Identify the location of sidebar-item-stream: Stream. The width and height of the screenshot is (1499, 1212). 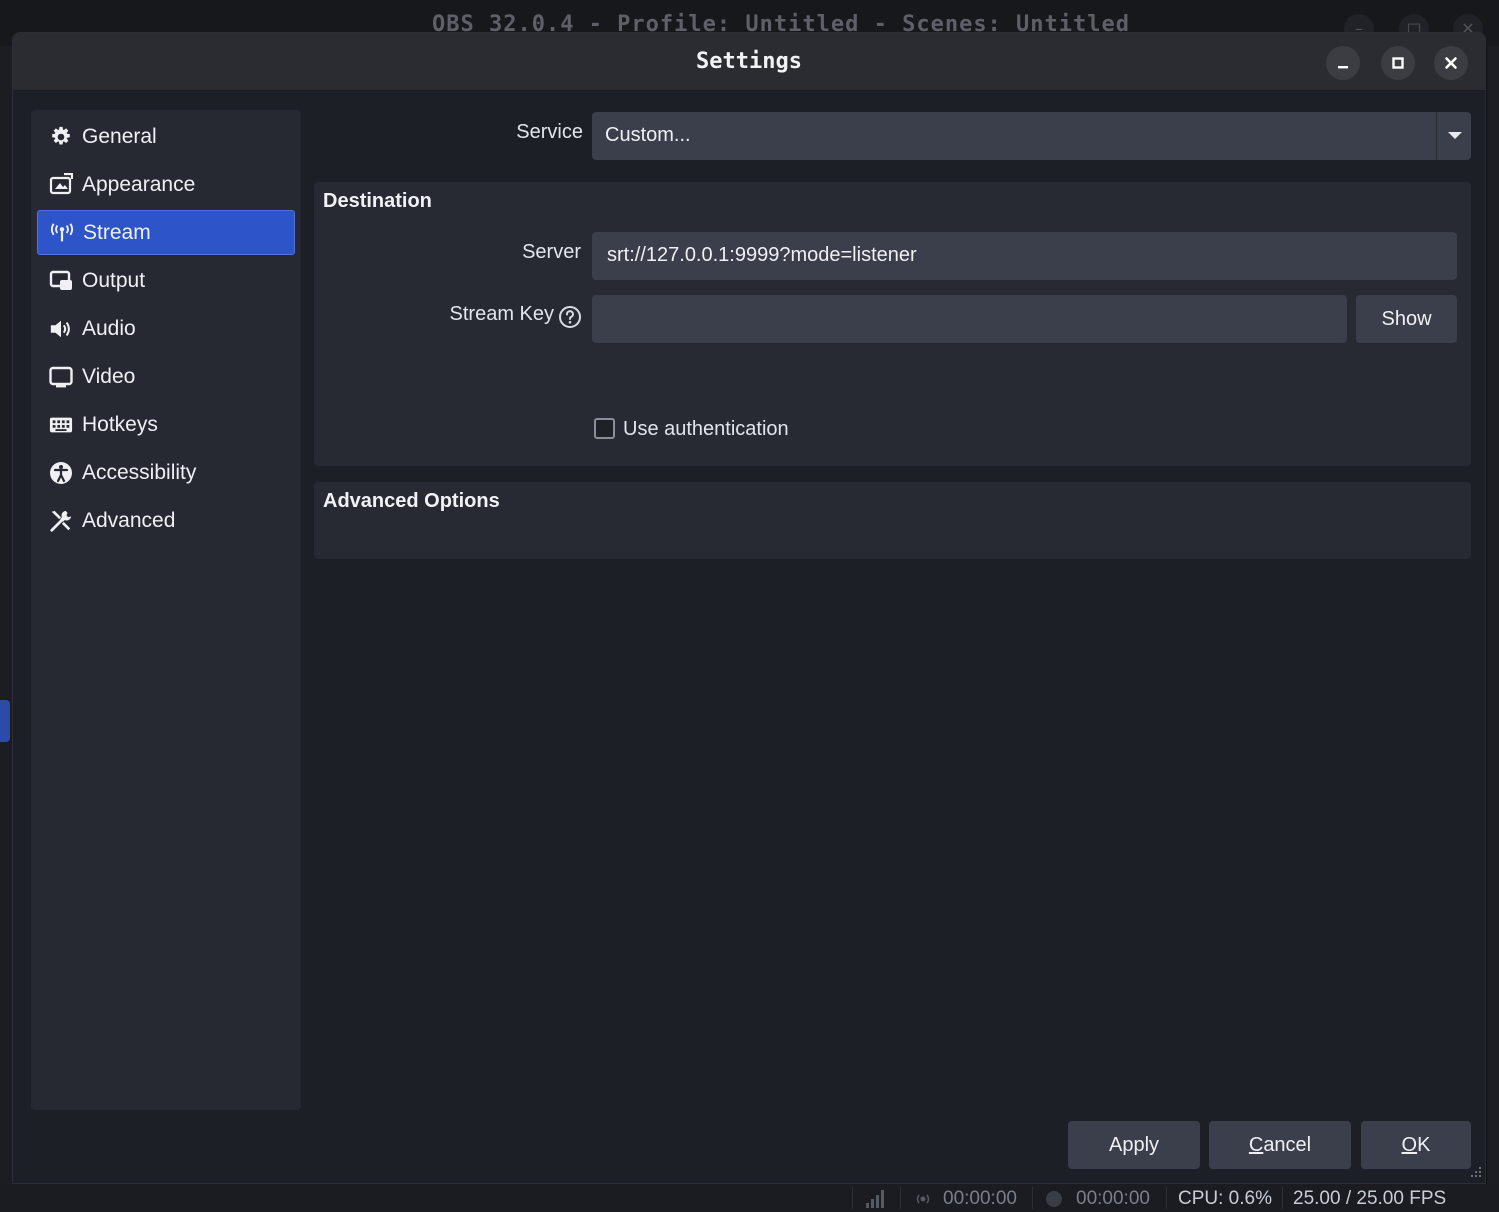
(166, 232).